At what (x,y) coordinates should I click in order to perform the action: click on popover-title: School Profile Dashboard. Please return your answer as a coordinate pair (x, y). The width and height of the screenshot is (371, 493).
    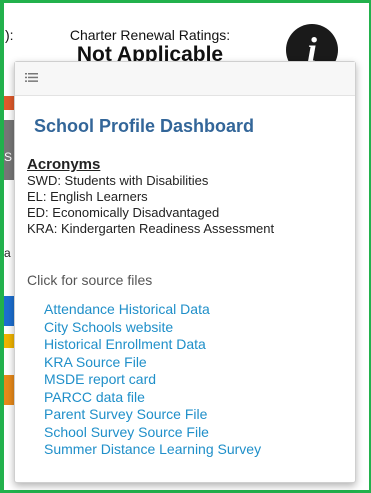
    Looking at the image, I should click on (144, 126).